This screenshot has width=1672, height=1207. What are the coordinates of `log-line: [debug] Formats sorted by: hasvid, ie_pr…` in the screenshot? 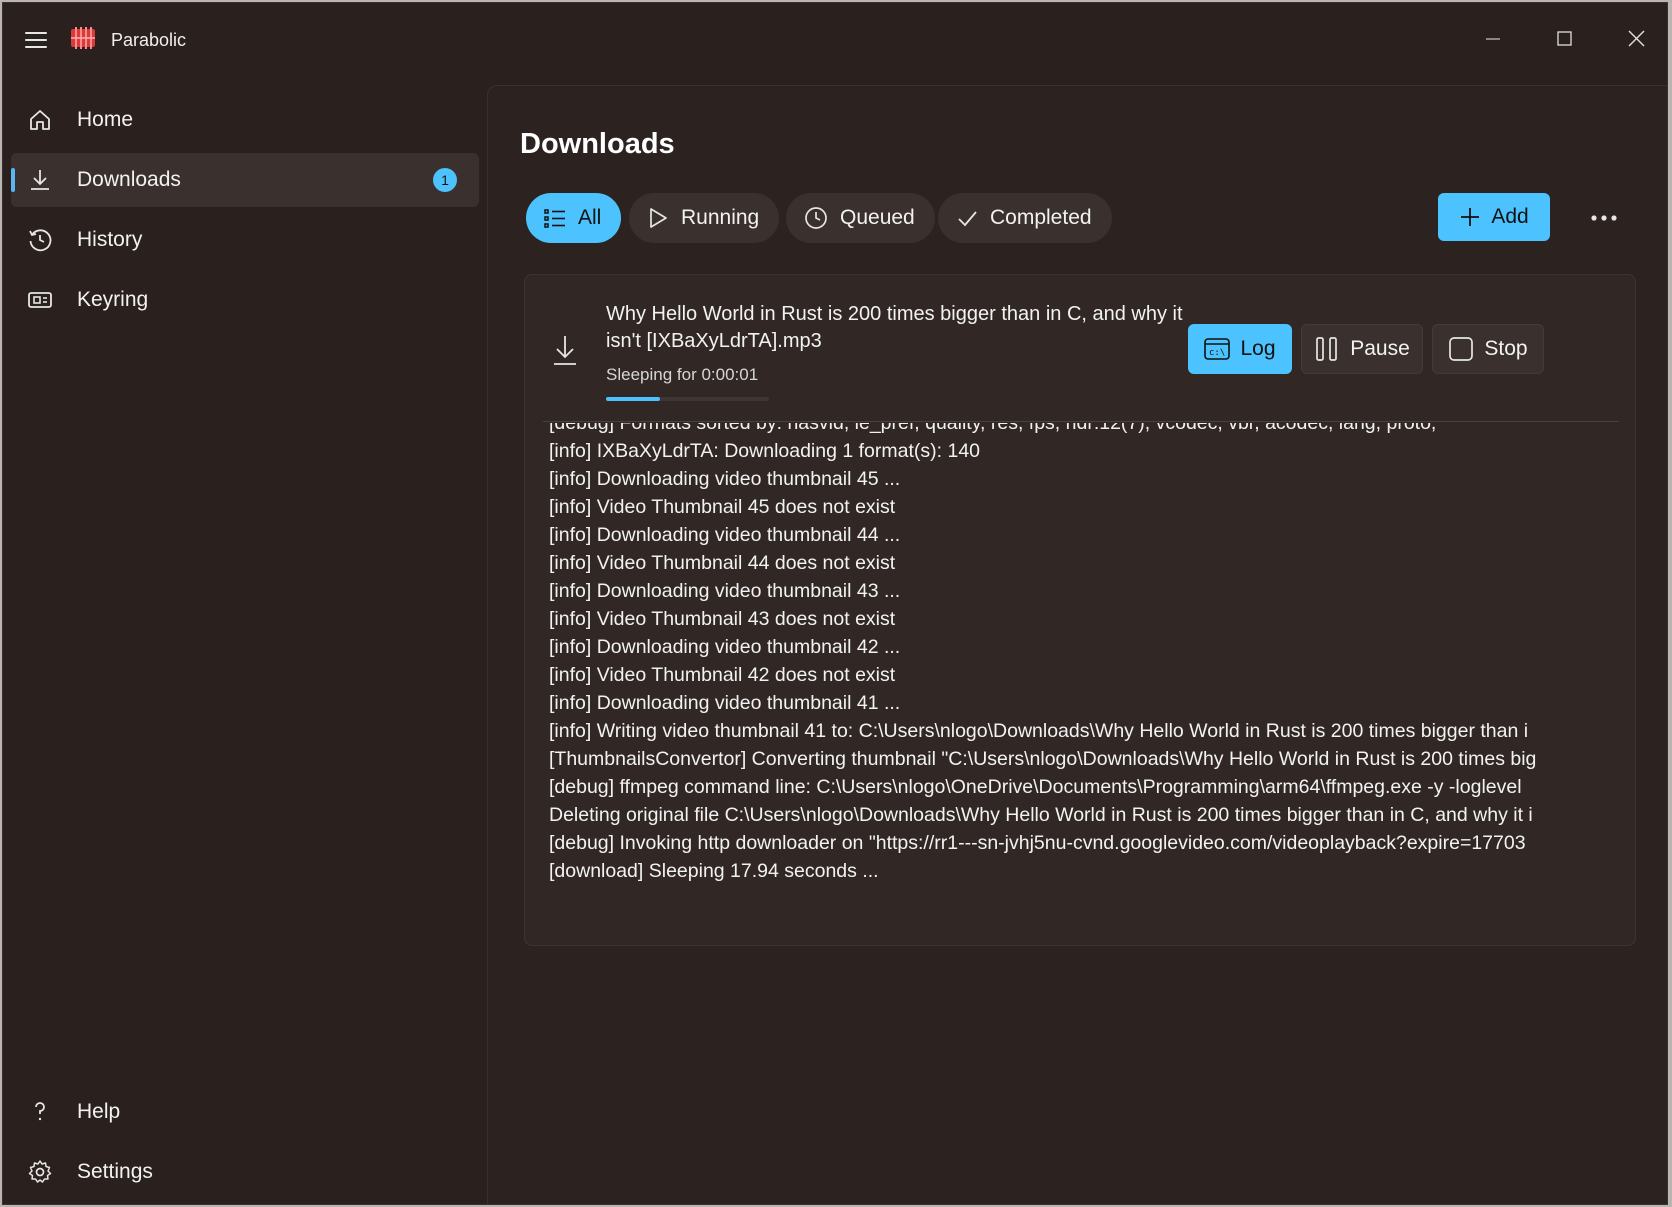 It's located at (993, 428).